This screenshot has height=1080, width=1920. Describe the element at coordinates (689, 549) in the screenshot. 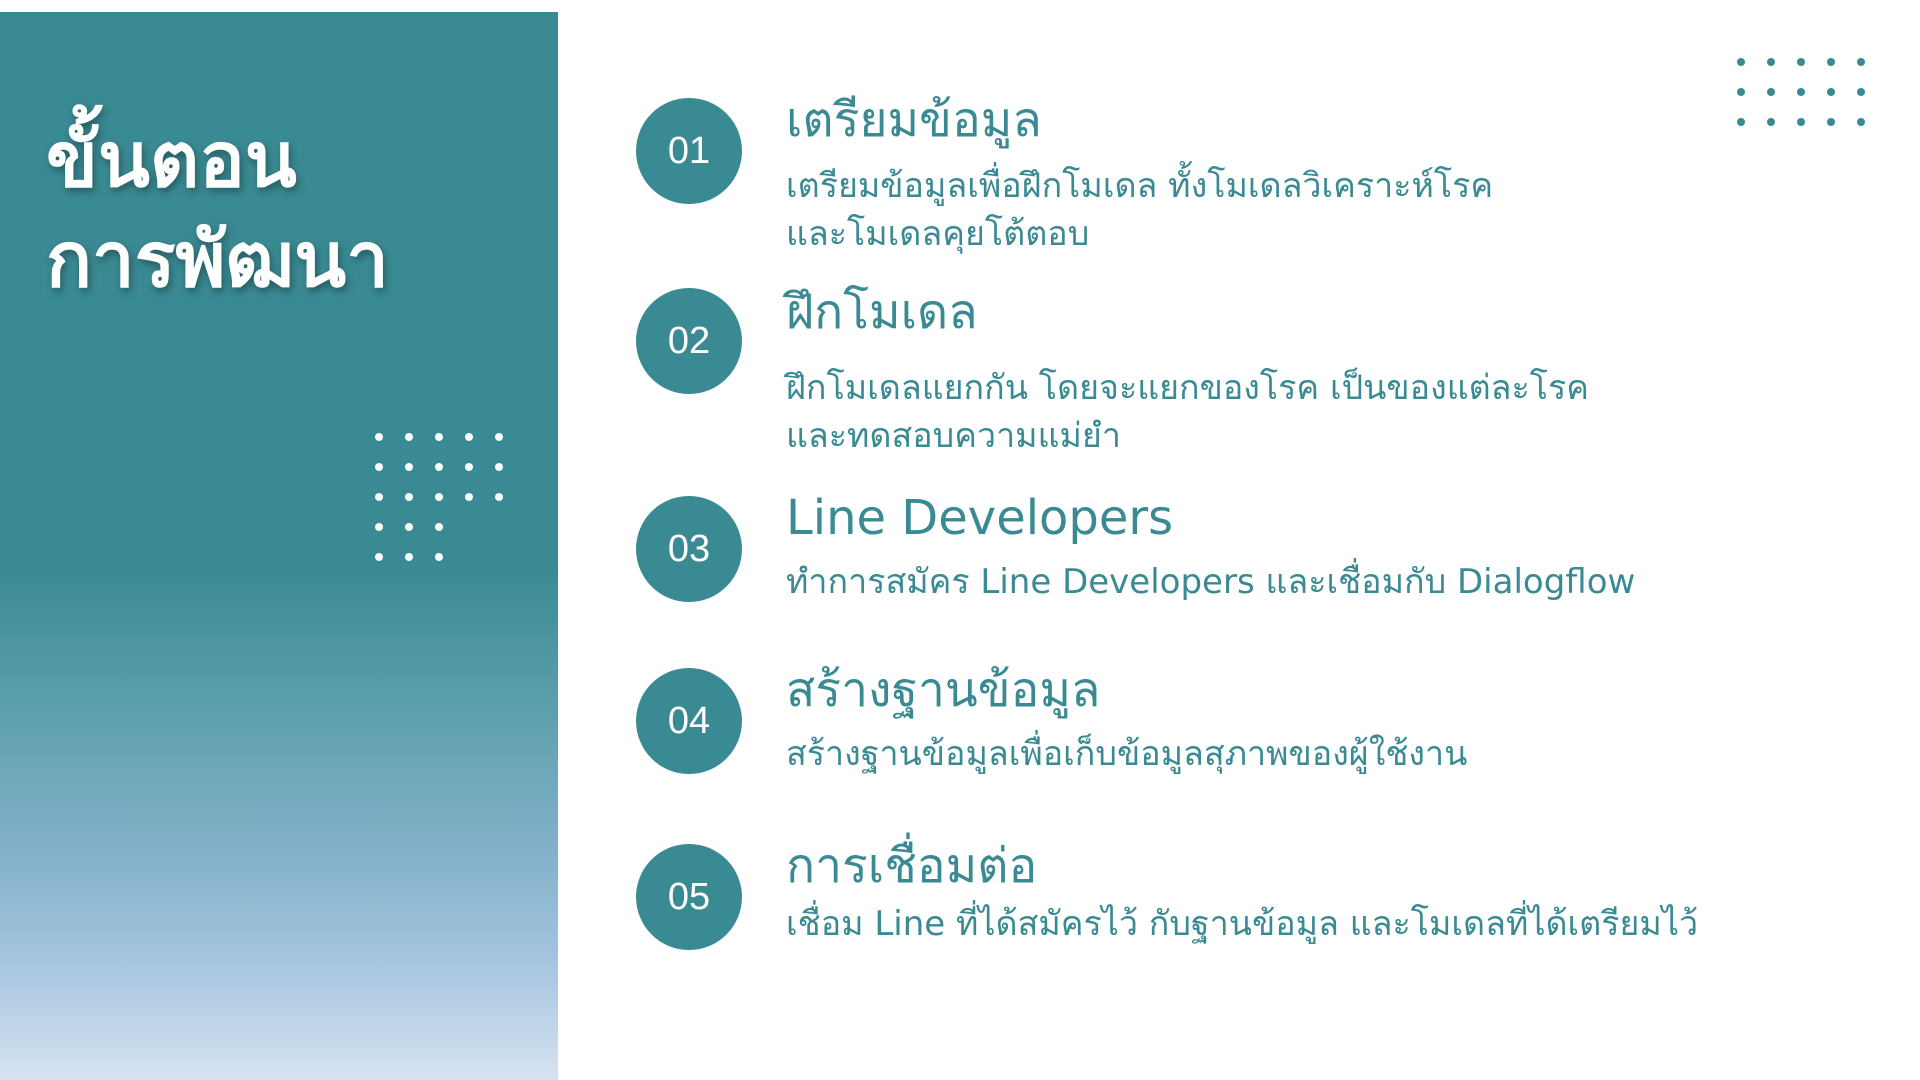

I see `step-number-badge: 03` at that location.